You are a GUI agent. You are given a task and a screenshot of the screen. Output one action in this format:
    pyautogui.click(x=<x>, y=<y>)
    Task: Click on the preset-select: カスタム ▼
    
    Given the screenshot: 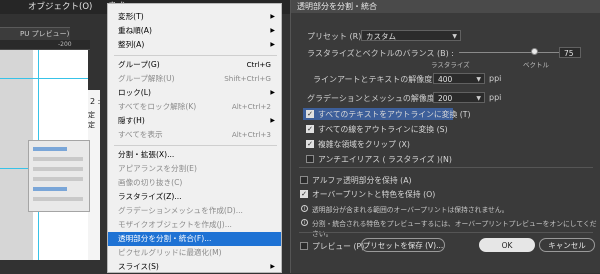 What is the action you would take?
    pyautogui.click(x=411, y=35)
    